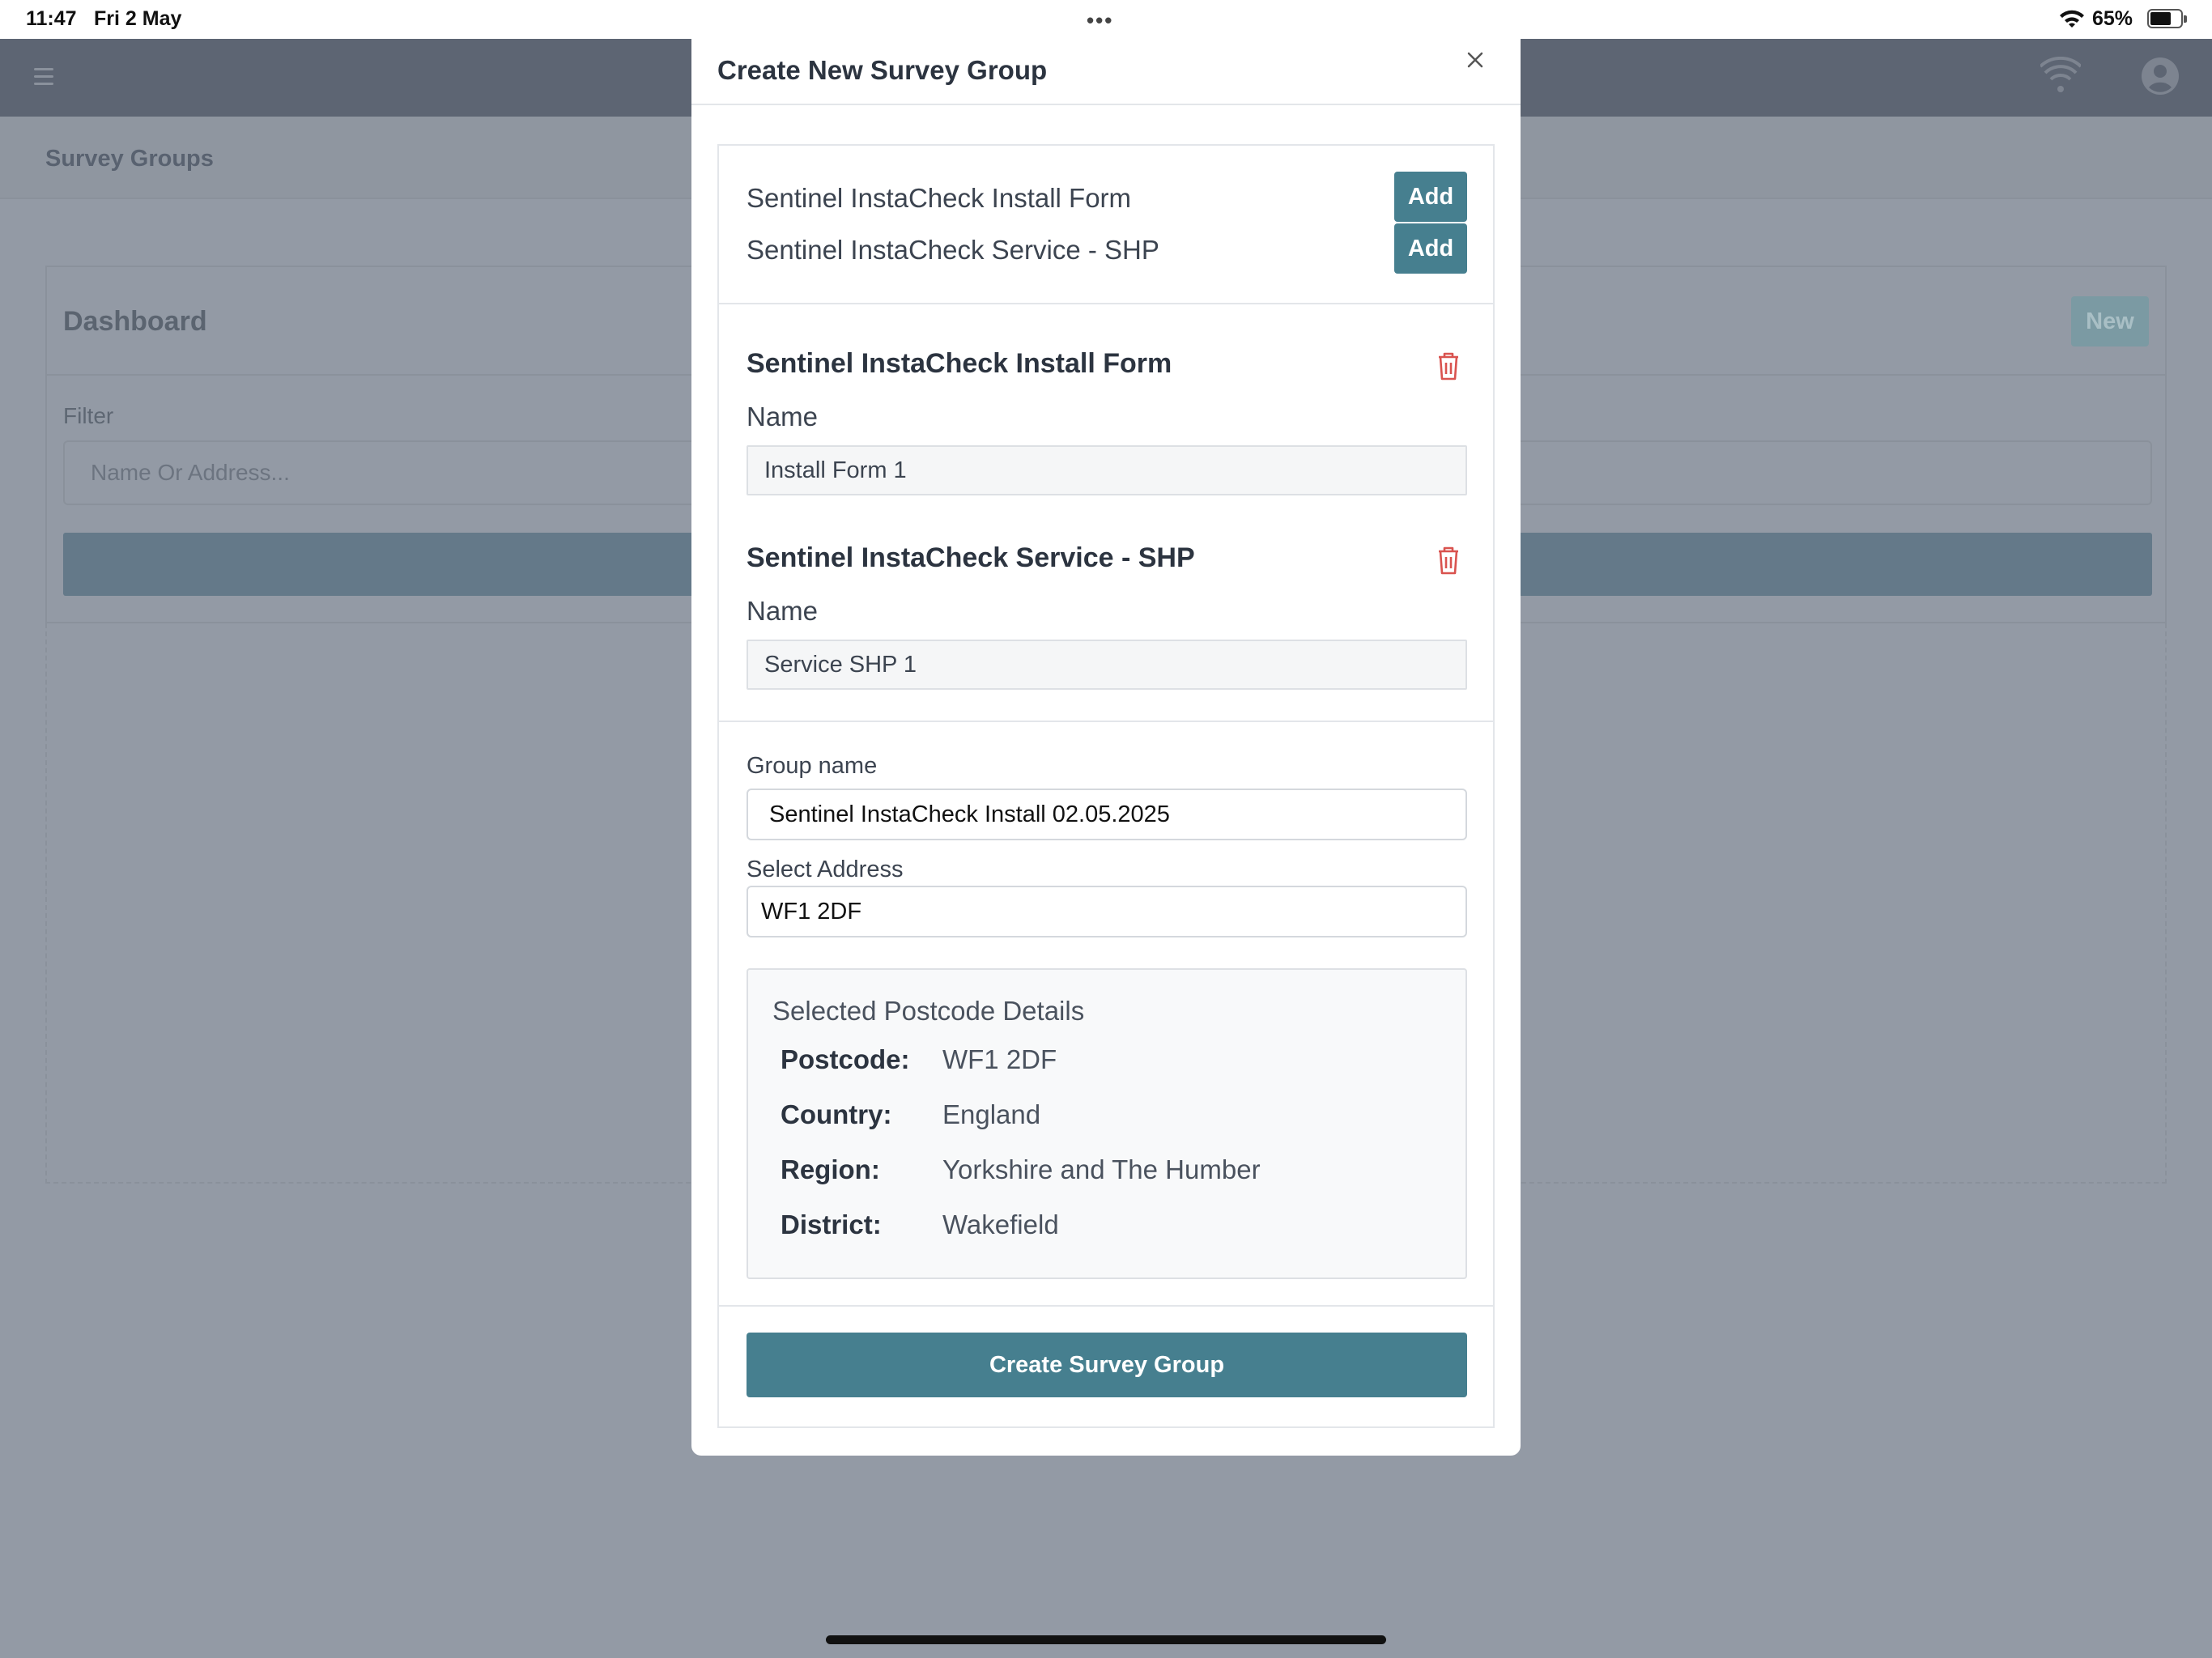  Describe the element at coordinates (1107, 665) in the screenshot. I see `service-shp-name-input: Service SHP 1` at that location.